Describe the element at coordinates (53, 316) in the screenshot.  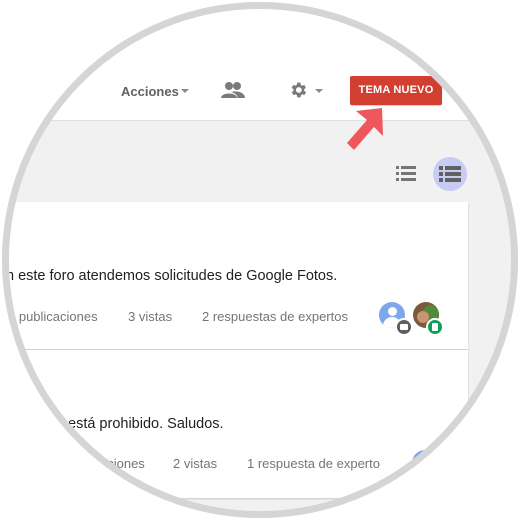
I see `posts-count: 0 publicaciones` at that location.